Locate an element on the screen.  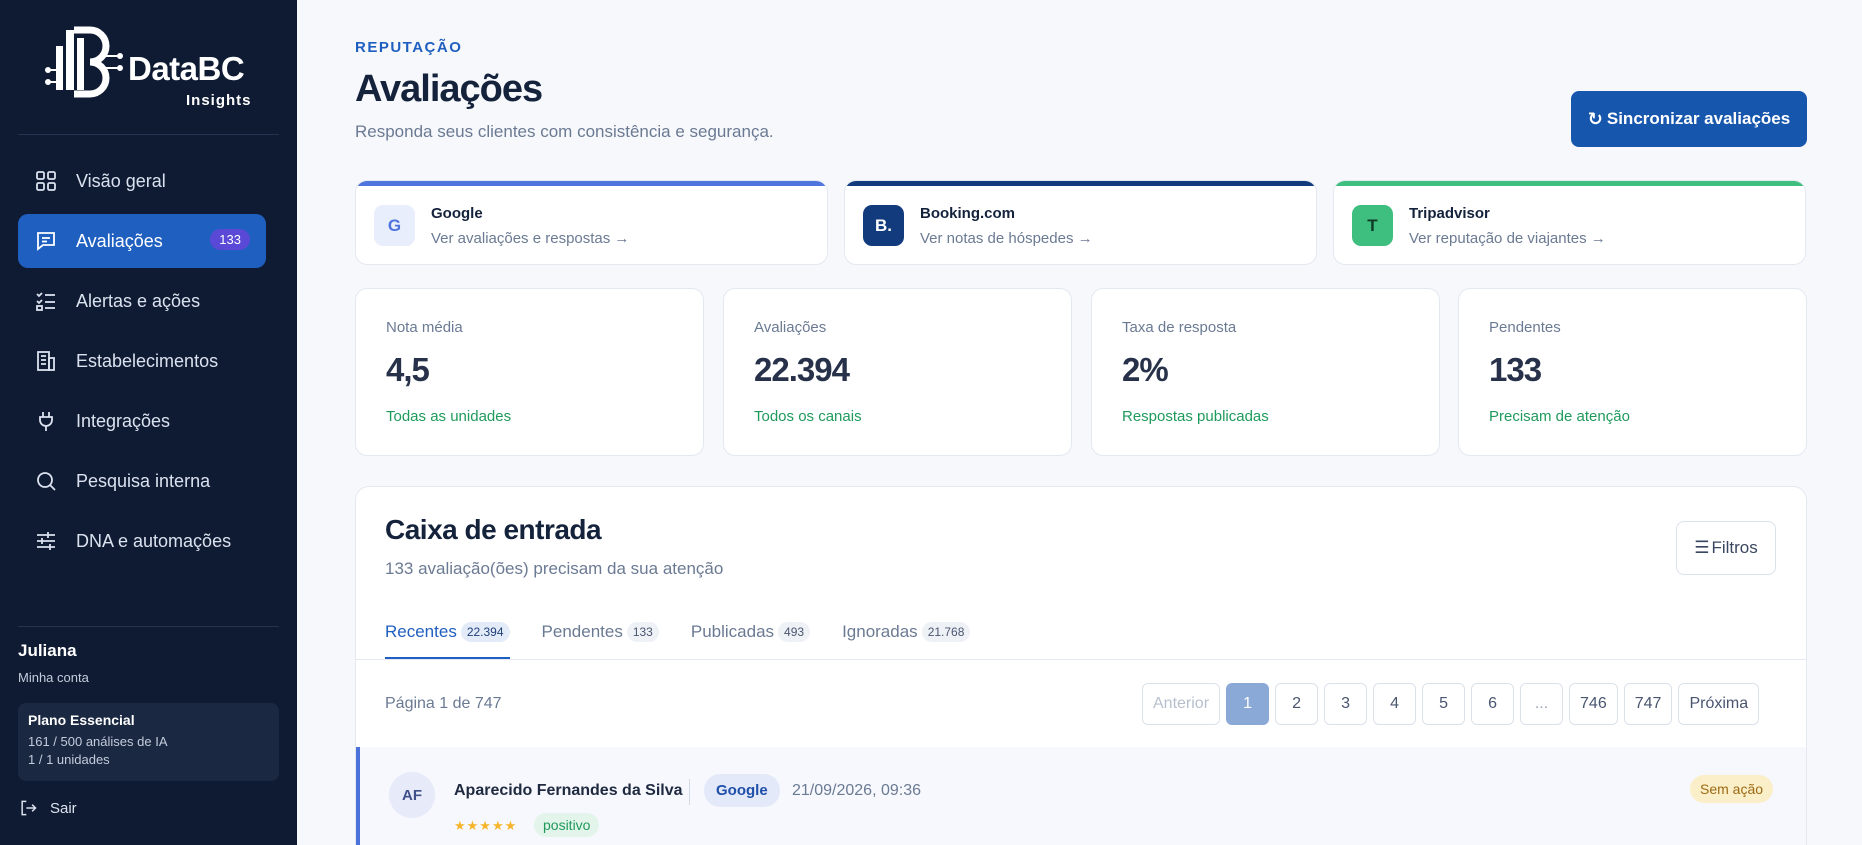
google-icon: G is located at coordinates (394, 225).